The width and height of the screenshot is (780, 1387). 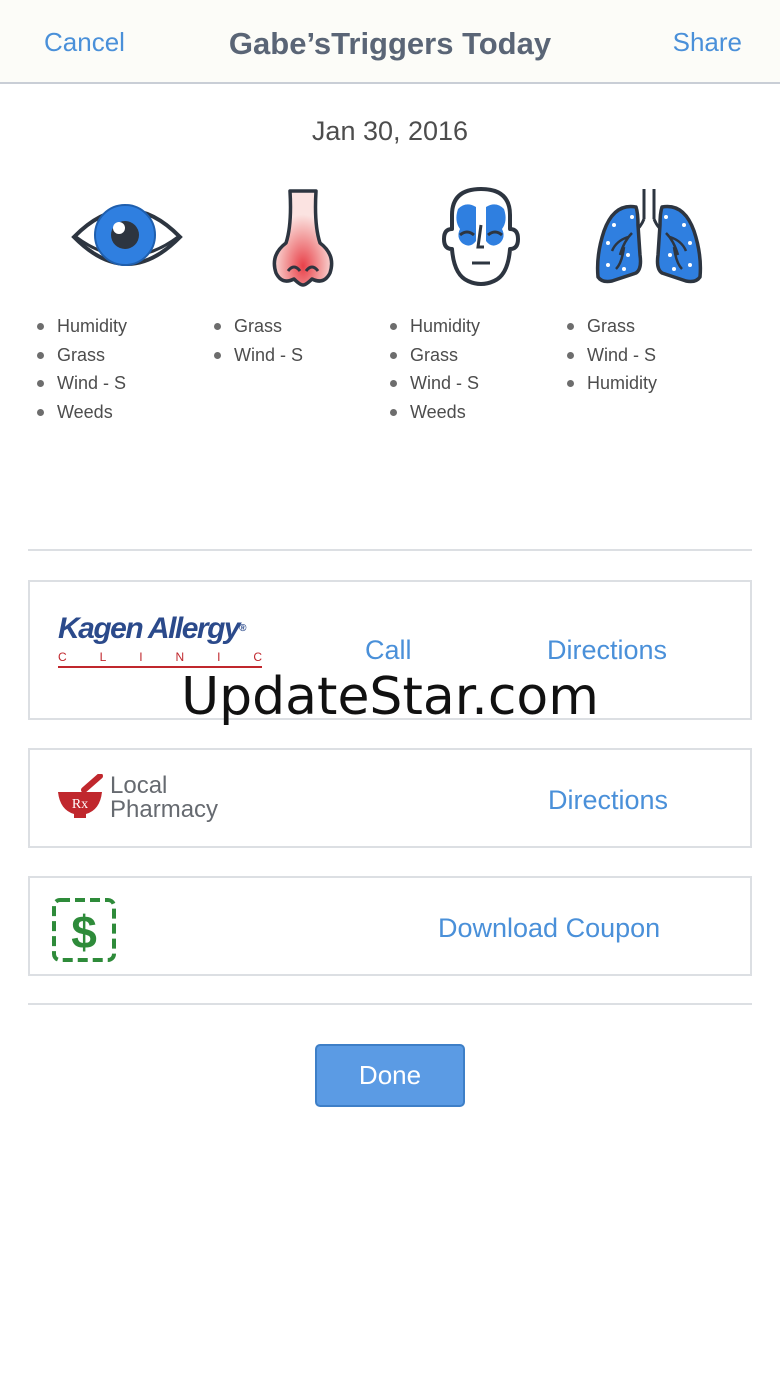 I want to click on page-title: Gabe’sTriggers Today, so click(x=390, y=43).